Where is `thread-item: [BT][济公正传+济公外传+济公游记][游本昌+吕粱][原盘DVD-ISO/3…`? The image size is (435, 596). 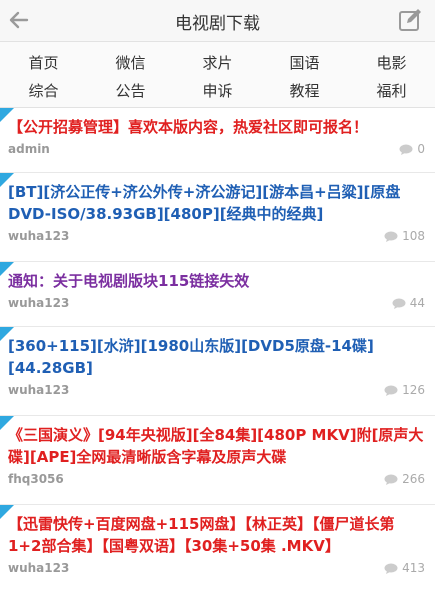 thread-item: [BT][济公正传+济公外传+济公游记][游本昌+吕粱][原盘DVD-ISO/3… is located at coordinates (217, 217).